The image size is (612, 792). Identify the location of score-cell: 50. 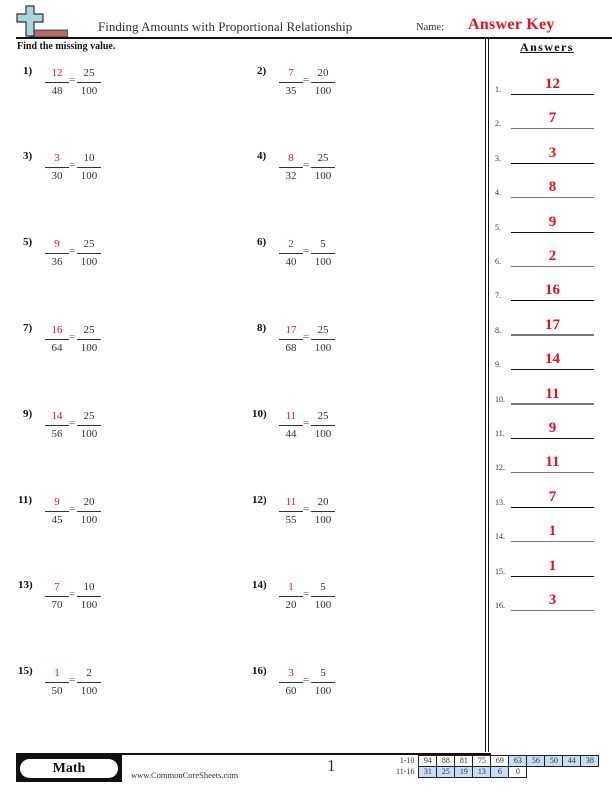
(554, 761).